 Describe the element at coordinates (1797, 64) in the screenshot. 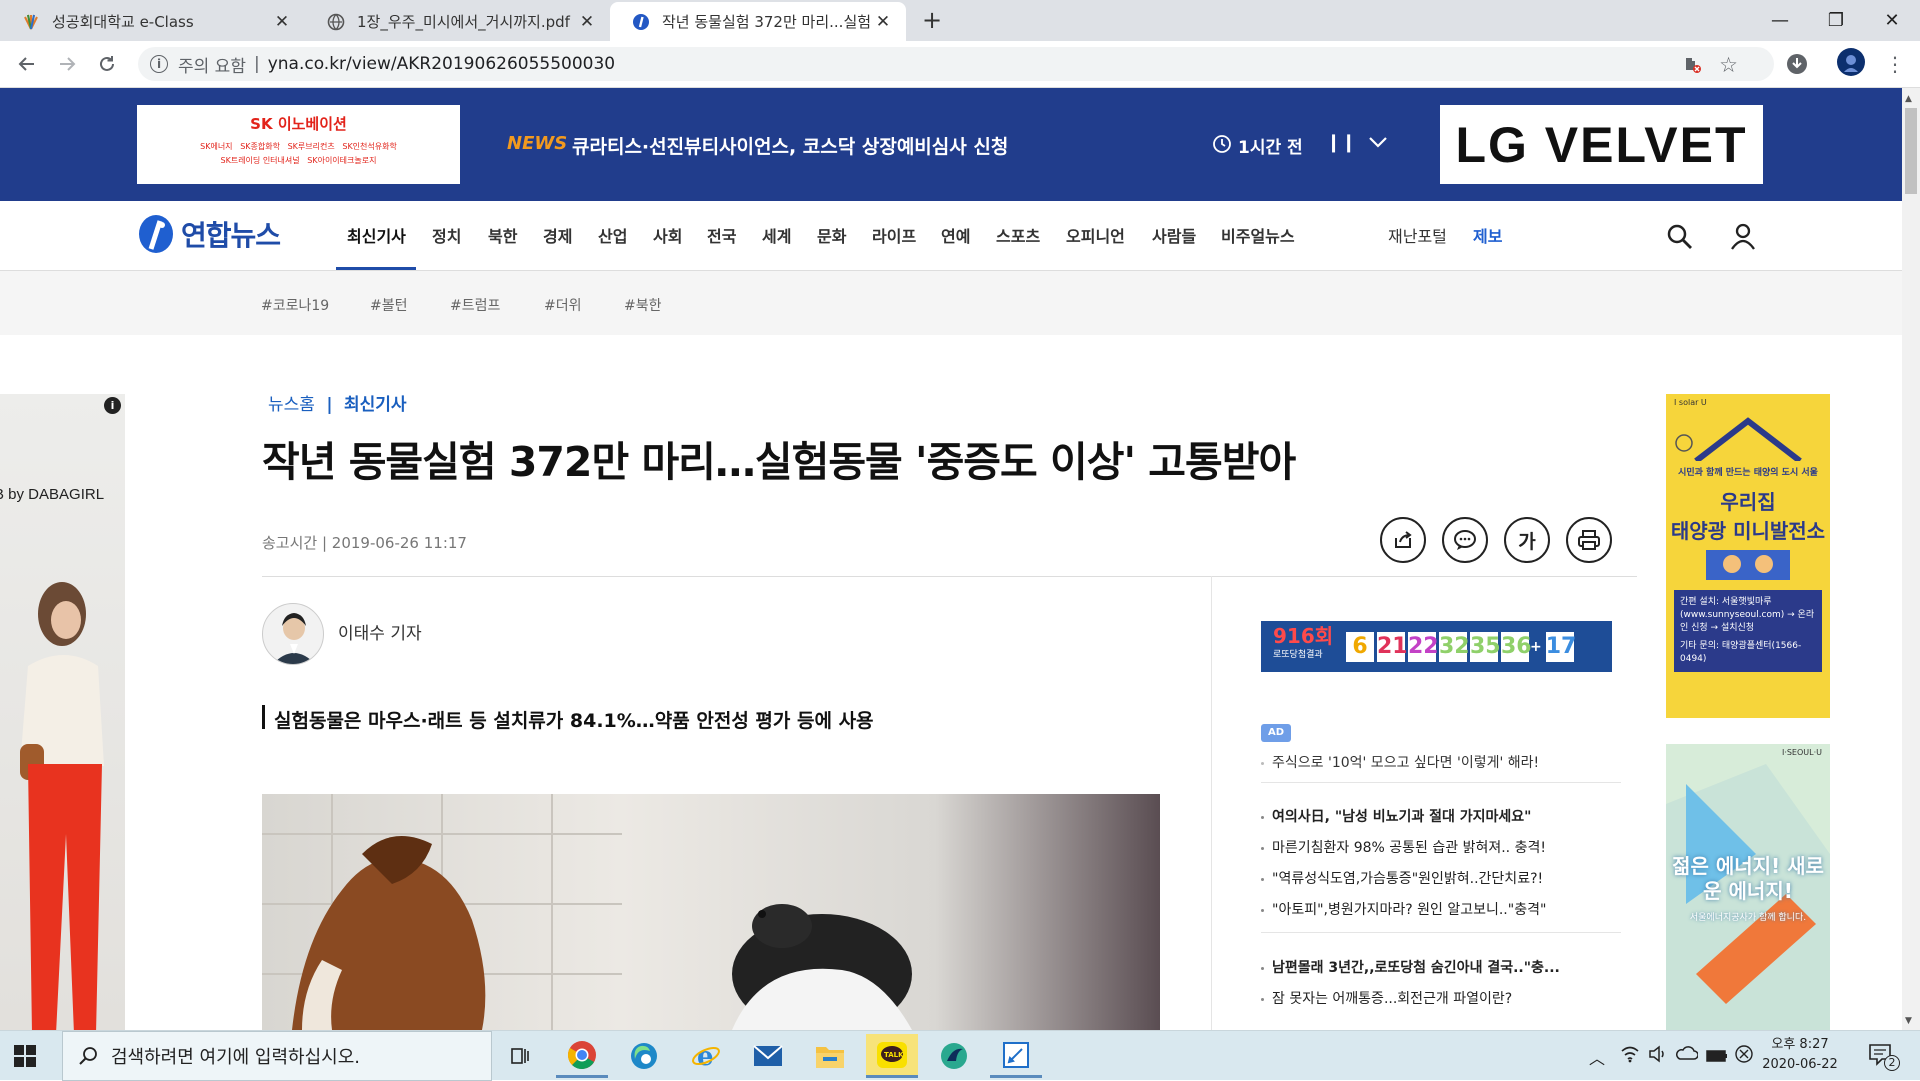

I see `download-icon` at that location.